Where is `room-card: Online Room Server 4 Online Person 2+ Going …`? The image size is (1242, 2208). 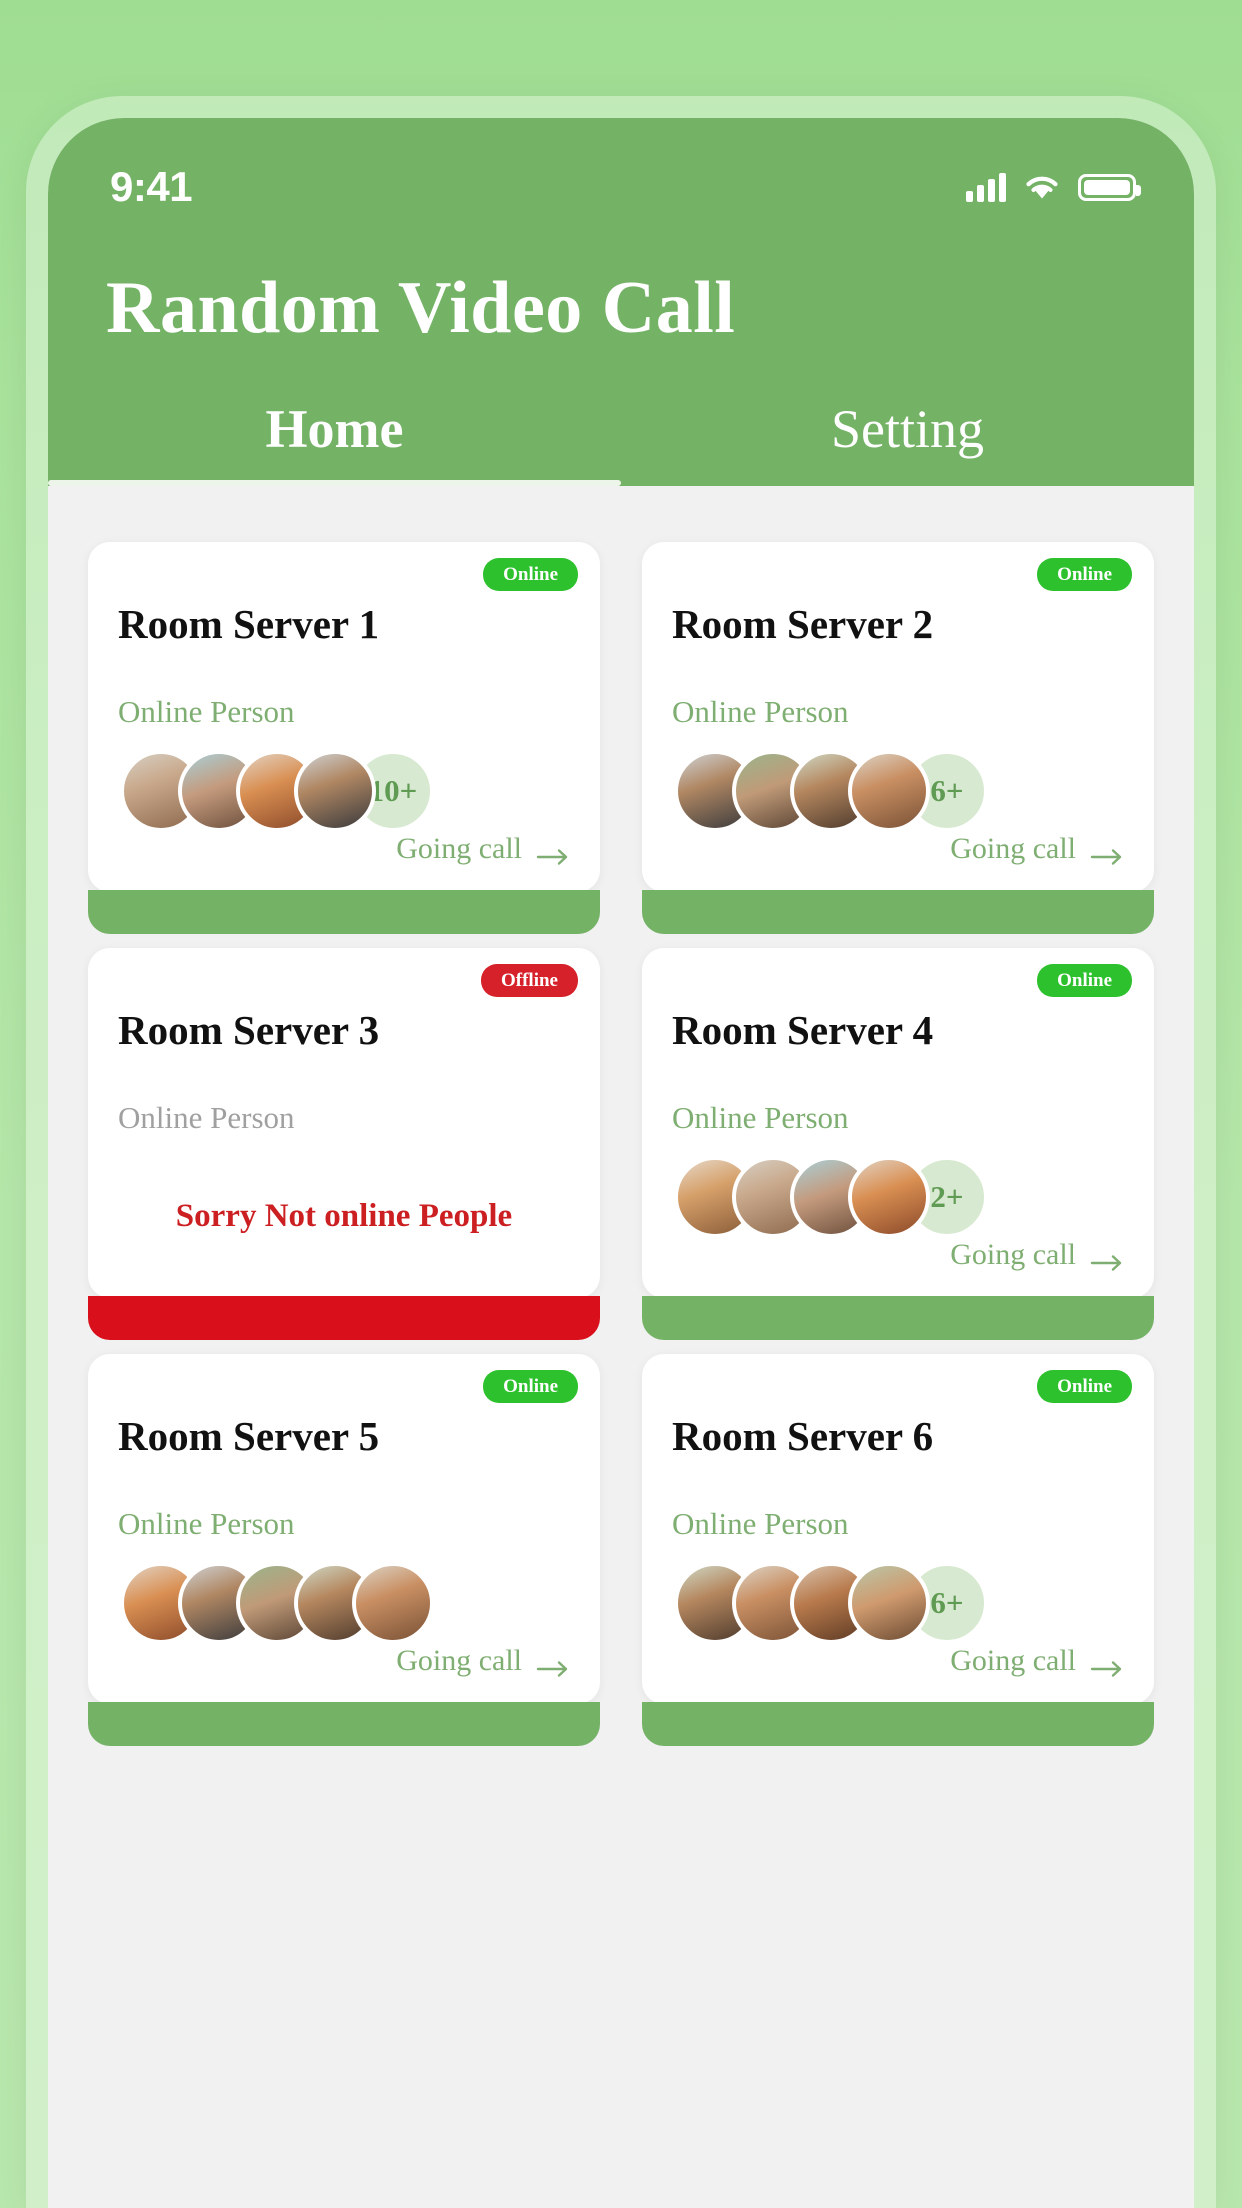 room-card: Online Room Server 4 Online Person 2+ Going … is located at coordinates (898, 1144).